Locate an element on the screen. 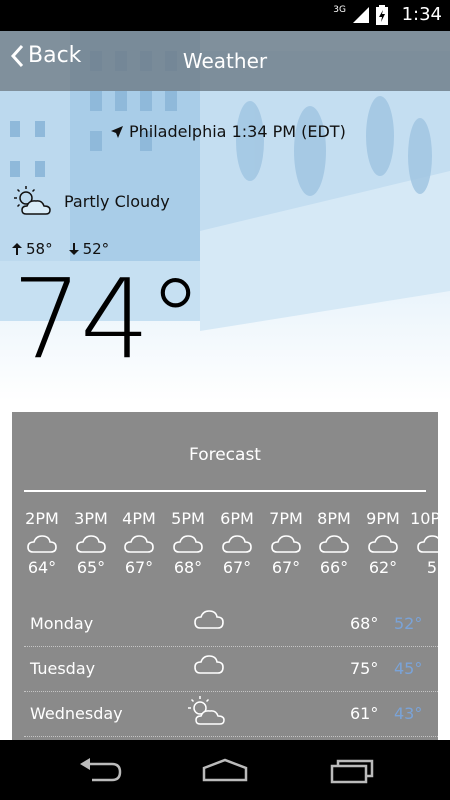 This screenshot has width=450, height=800. hour-temp: 62° is located at coordinates (383, 567).